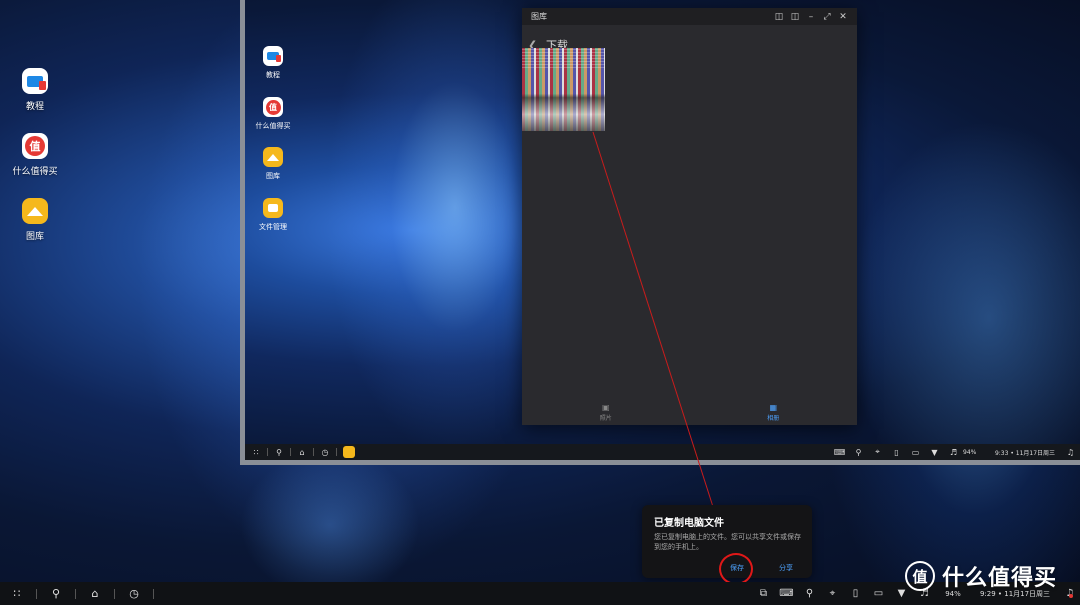 The image size is (1080, 605). What do you see at coordinates (736, 569) in the screenshot?
I see `annotation-circle` at bounding box center [736, 569].